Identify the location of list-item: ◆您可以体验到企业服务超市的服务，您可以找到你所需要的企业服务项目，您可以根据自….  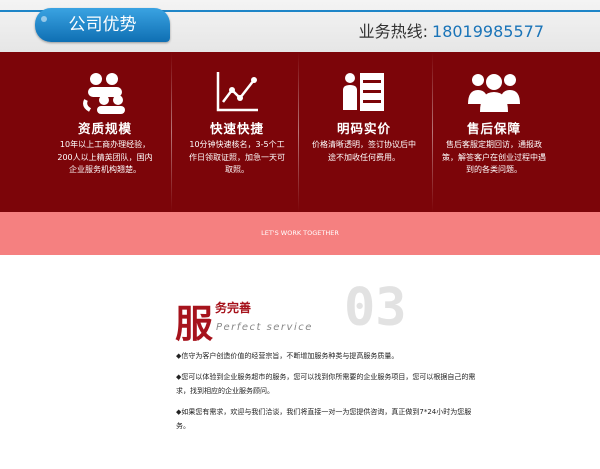
(326, 384).